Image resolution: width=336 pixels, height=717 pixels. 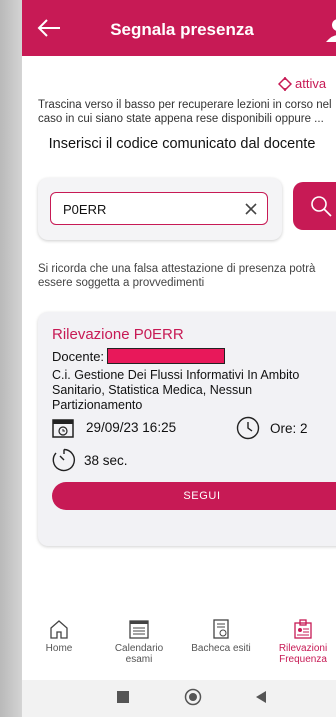 I want to click on home-icon, so click(x=59, y=629).